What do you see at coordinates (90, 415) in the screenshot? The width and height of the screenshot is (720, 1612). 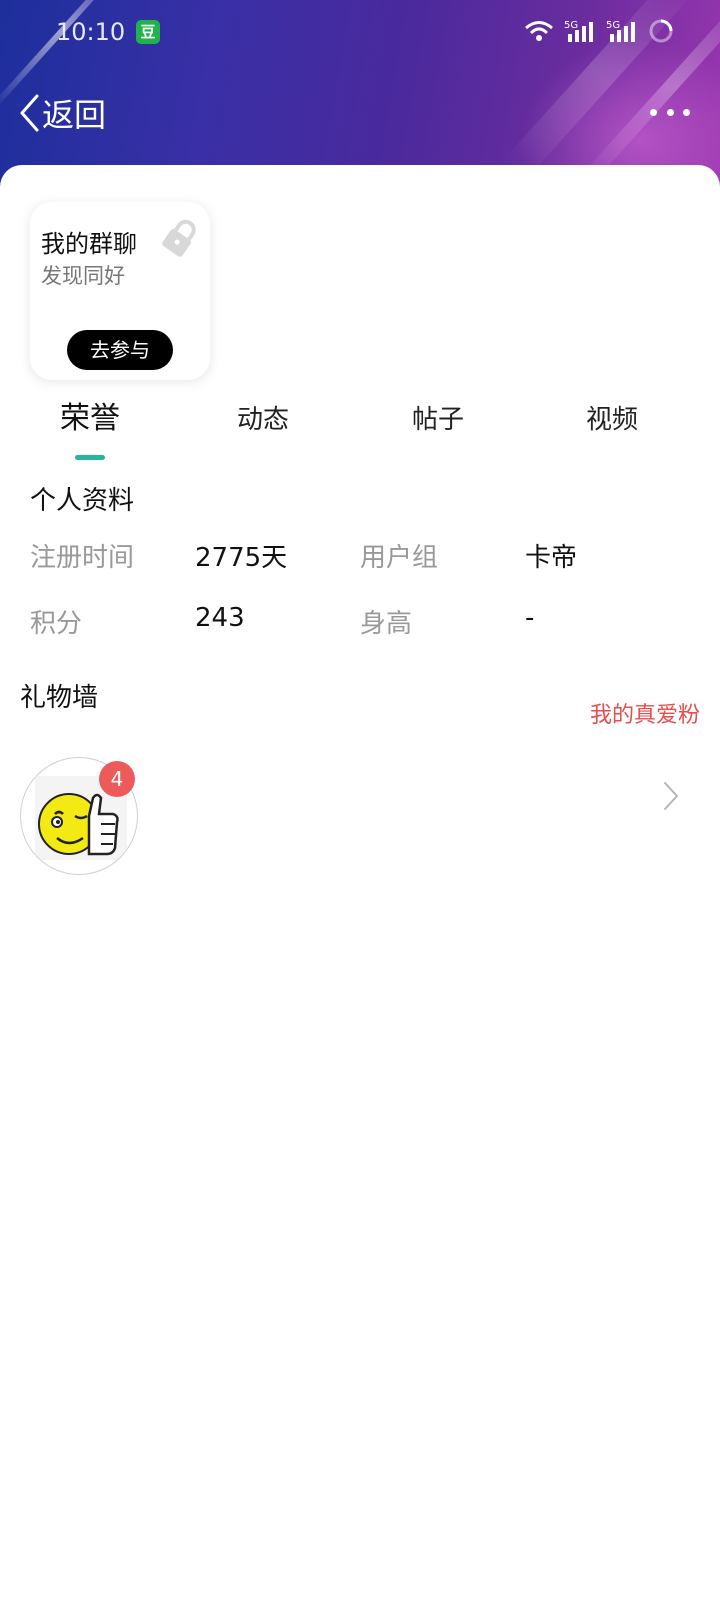 I see `tab-honor: 荣誉` at bounding box center [90, 415].